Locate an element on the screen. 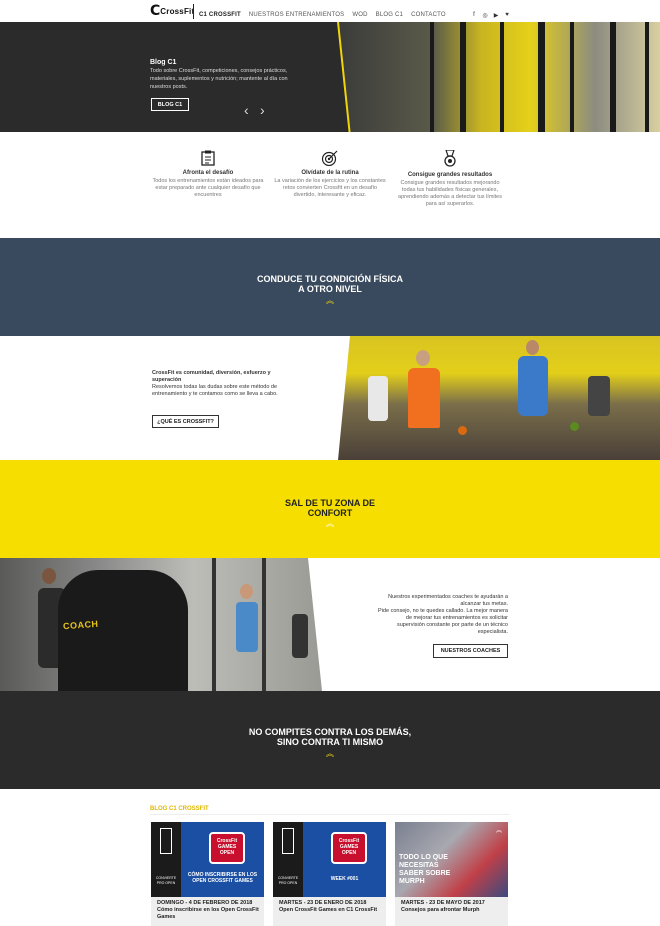  banner-title-line2: SINO CONTRA TI MISMO is located at coordinates (330, 742).